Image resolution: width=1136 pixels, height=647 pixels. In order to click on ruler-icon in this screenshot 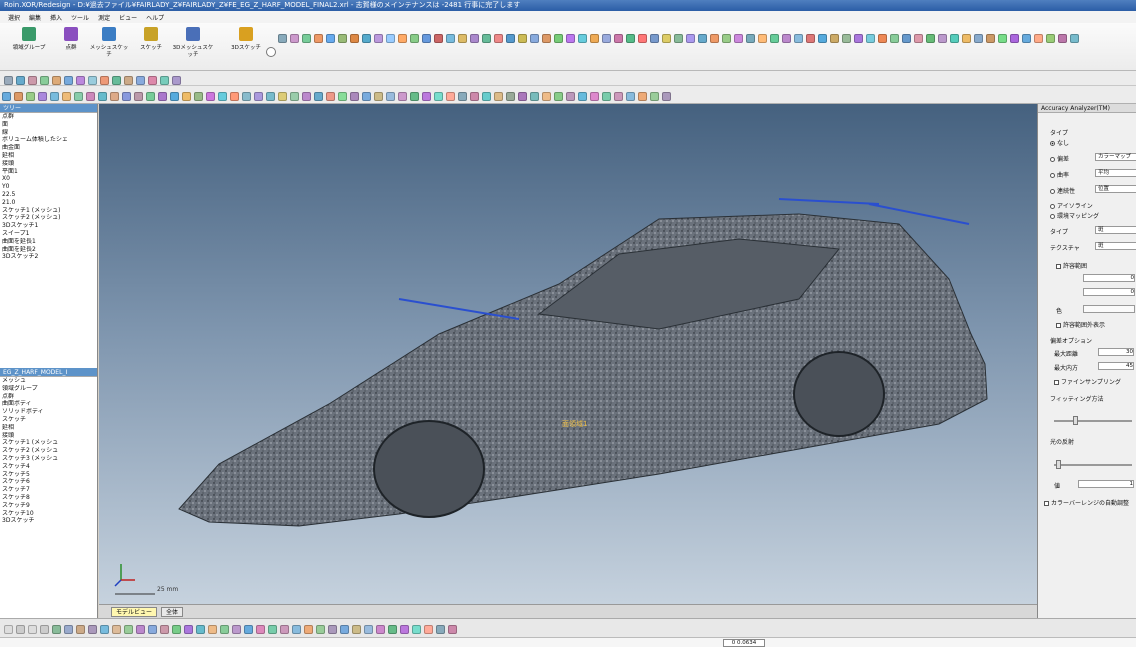, I will do `click(308, 629)`.